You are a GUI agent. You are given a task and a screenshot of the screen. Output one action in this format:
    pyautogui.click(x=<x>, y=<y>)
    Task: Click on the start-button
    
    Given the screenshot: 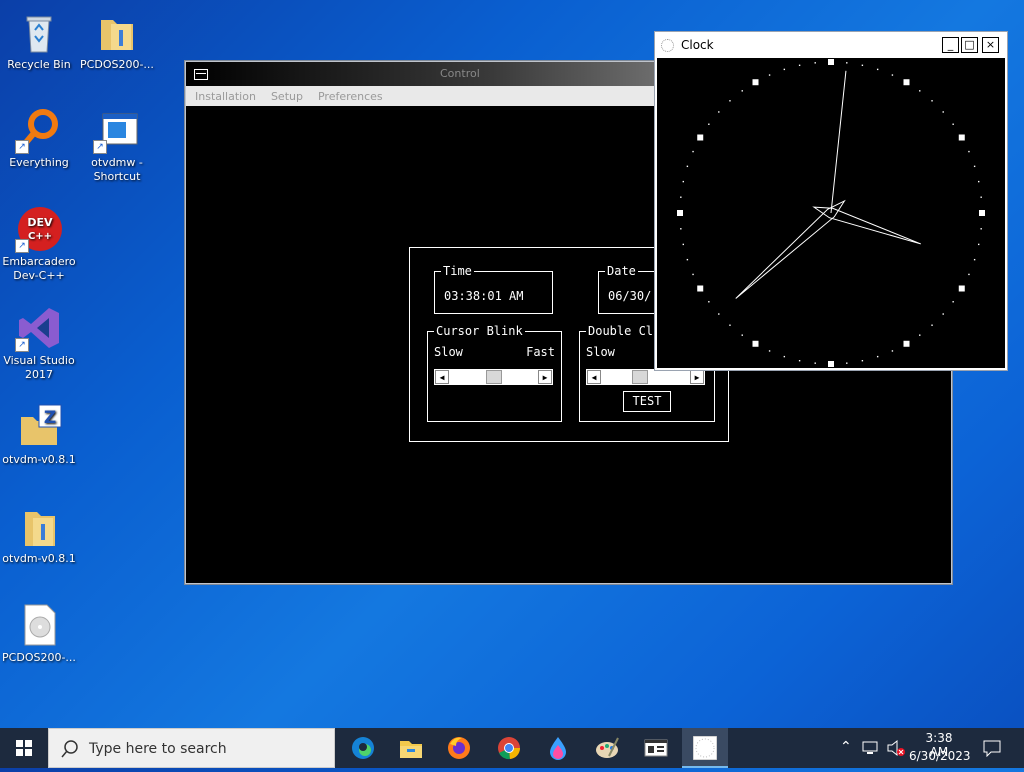 What is the action you would take?
    pyautogui.click(x=24, y=748)
    